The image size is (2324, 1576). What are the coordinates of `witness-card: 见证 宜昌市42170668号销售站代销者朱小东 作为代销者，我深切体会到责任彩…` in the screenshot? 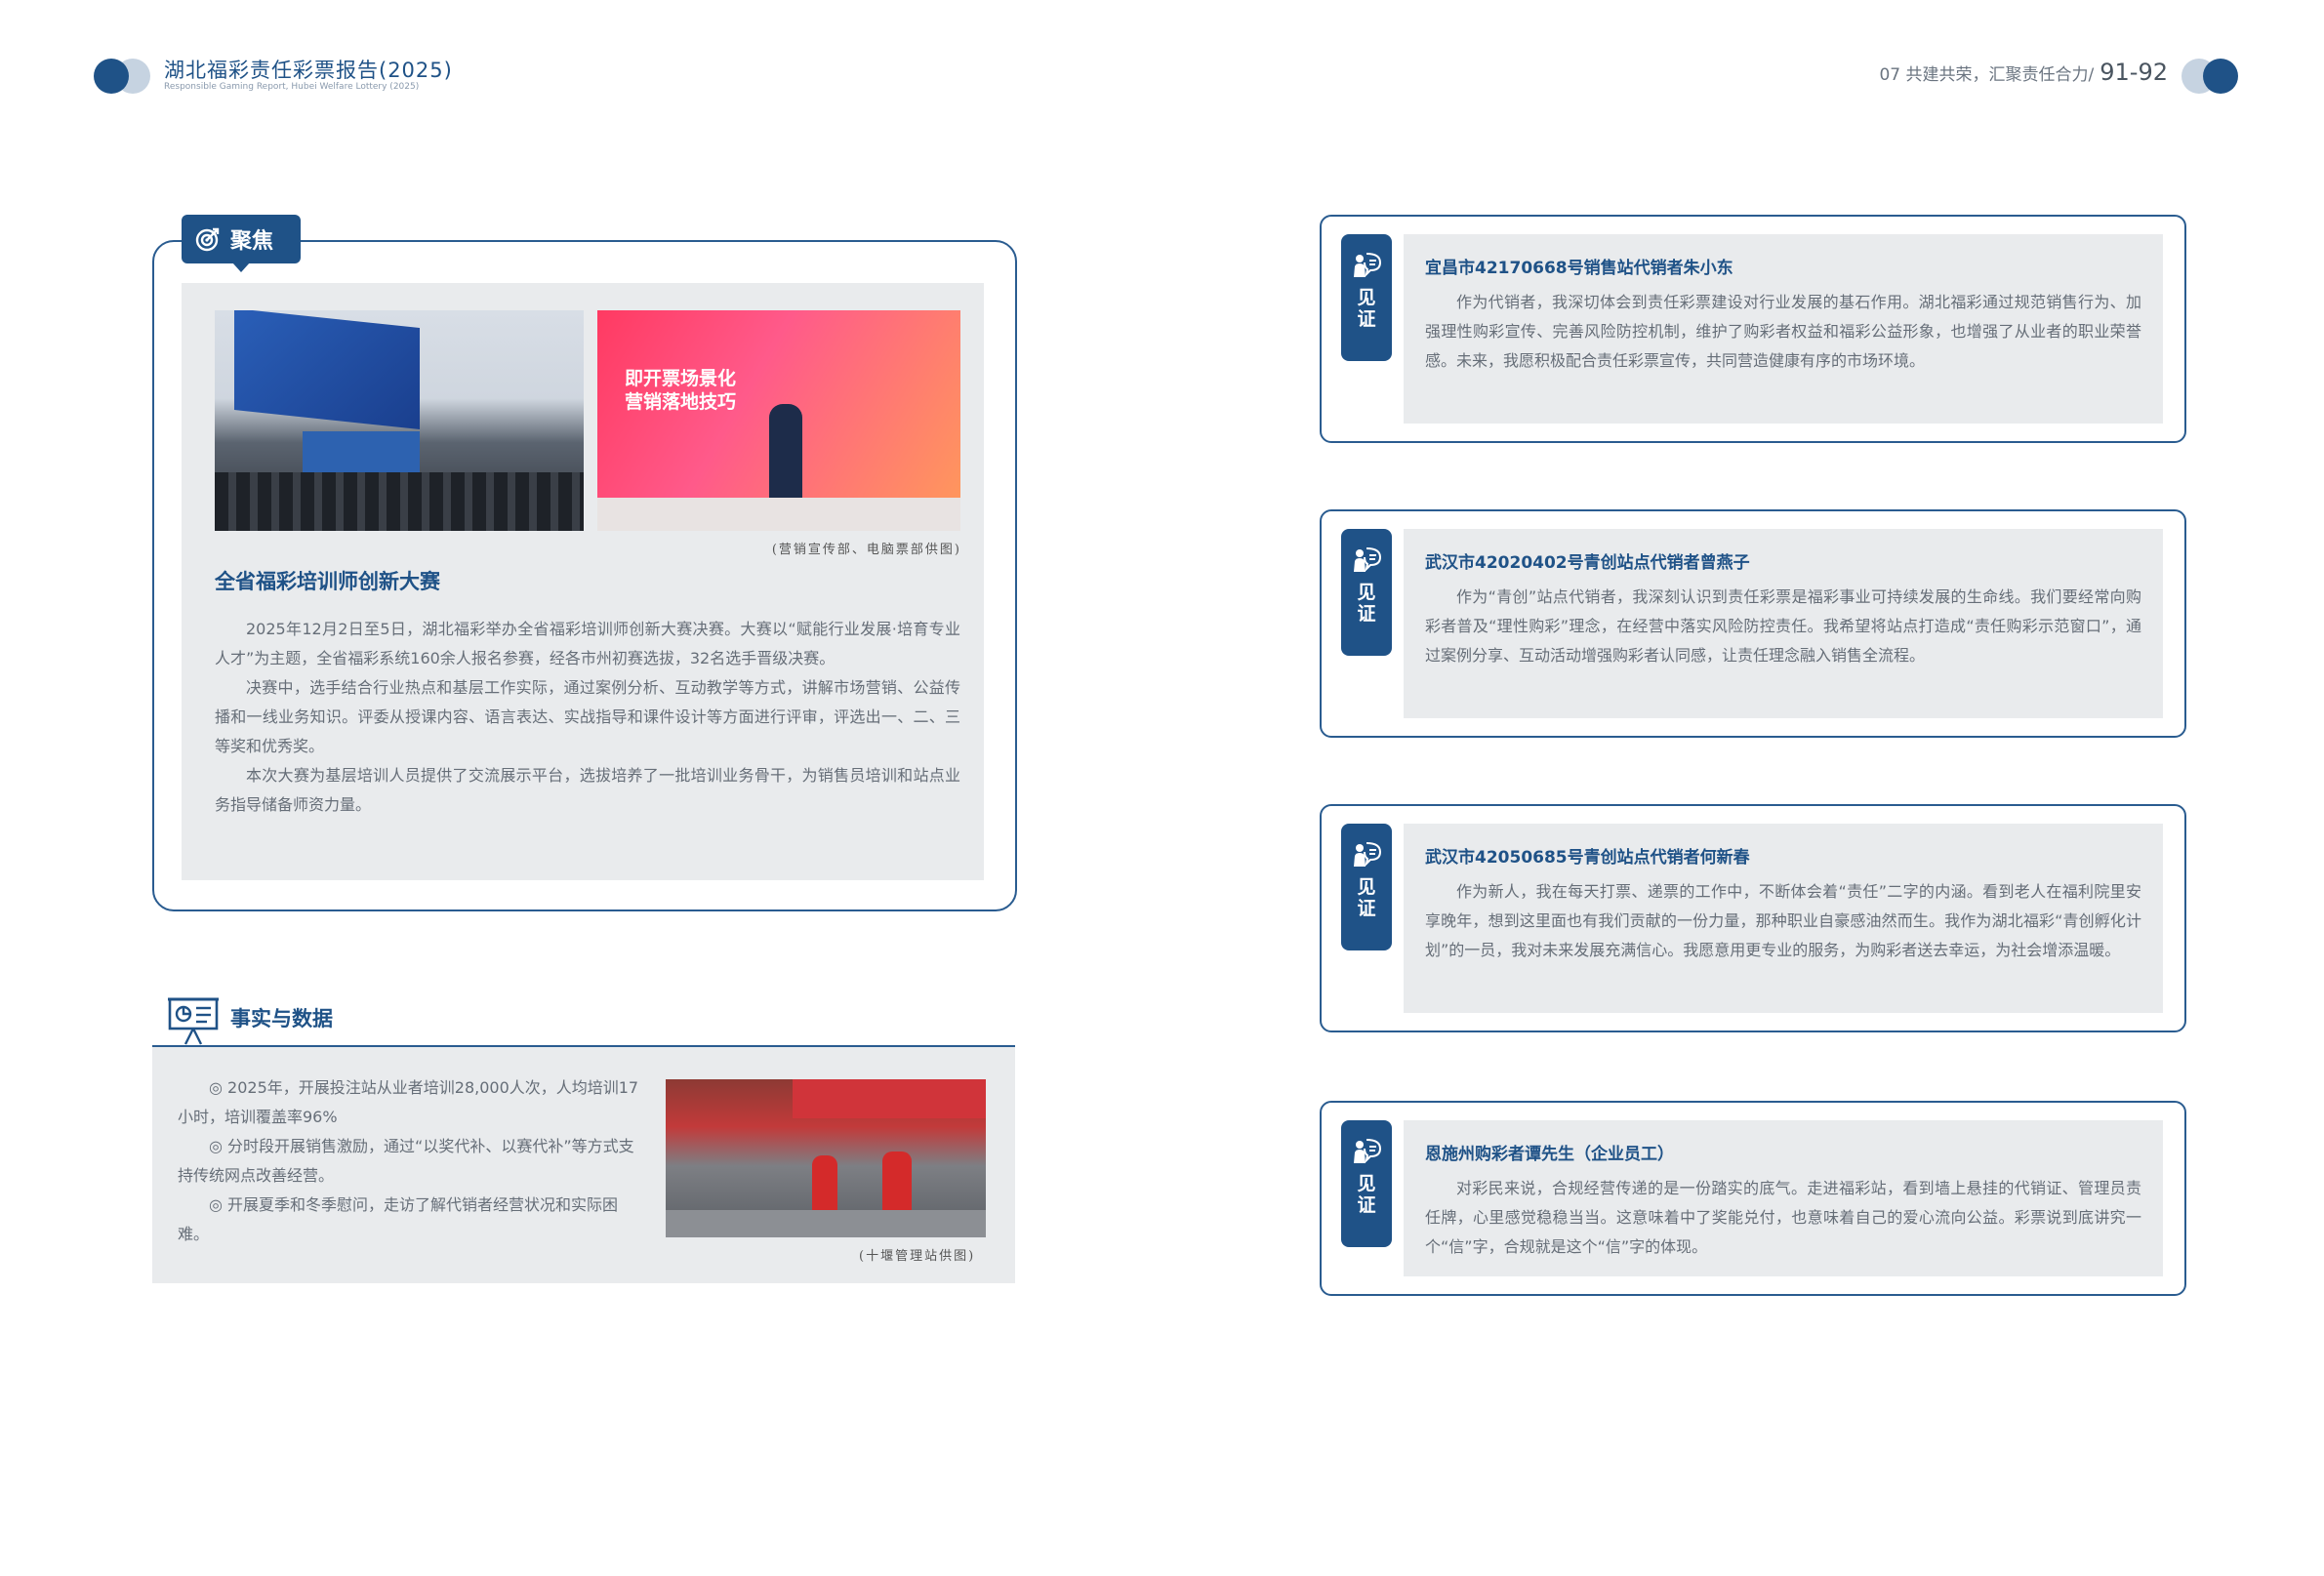 It's located at (1753, 329).